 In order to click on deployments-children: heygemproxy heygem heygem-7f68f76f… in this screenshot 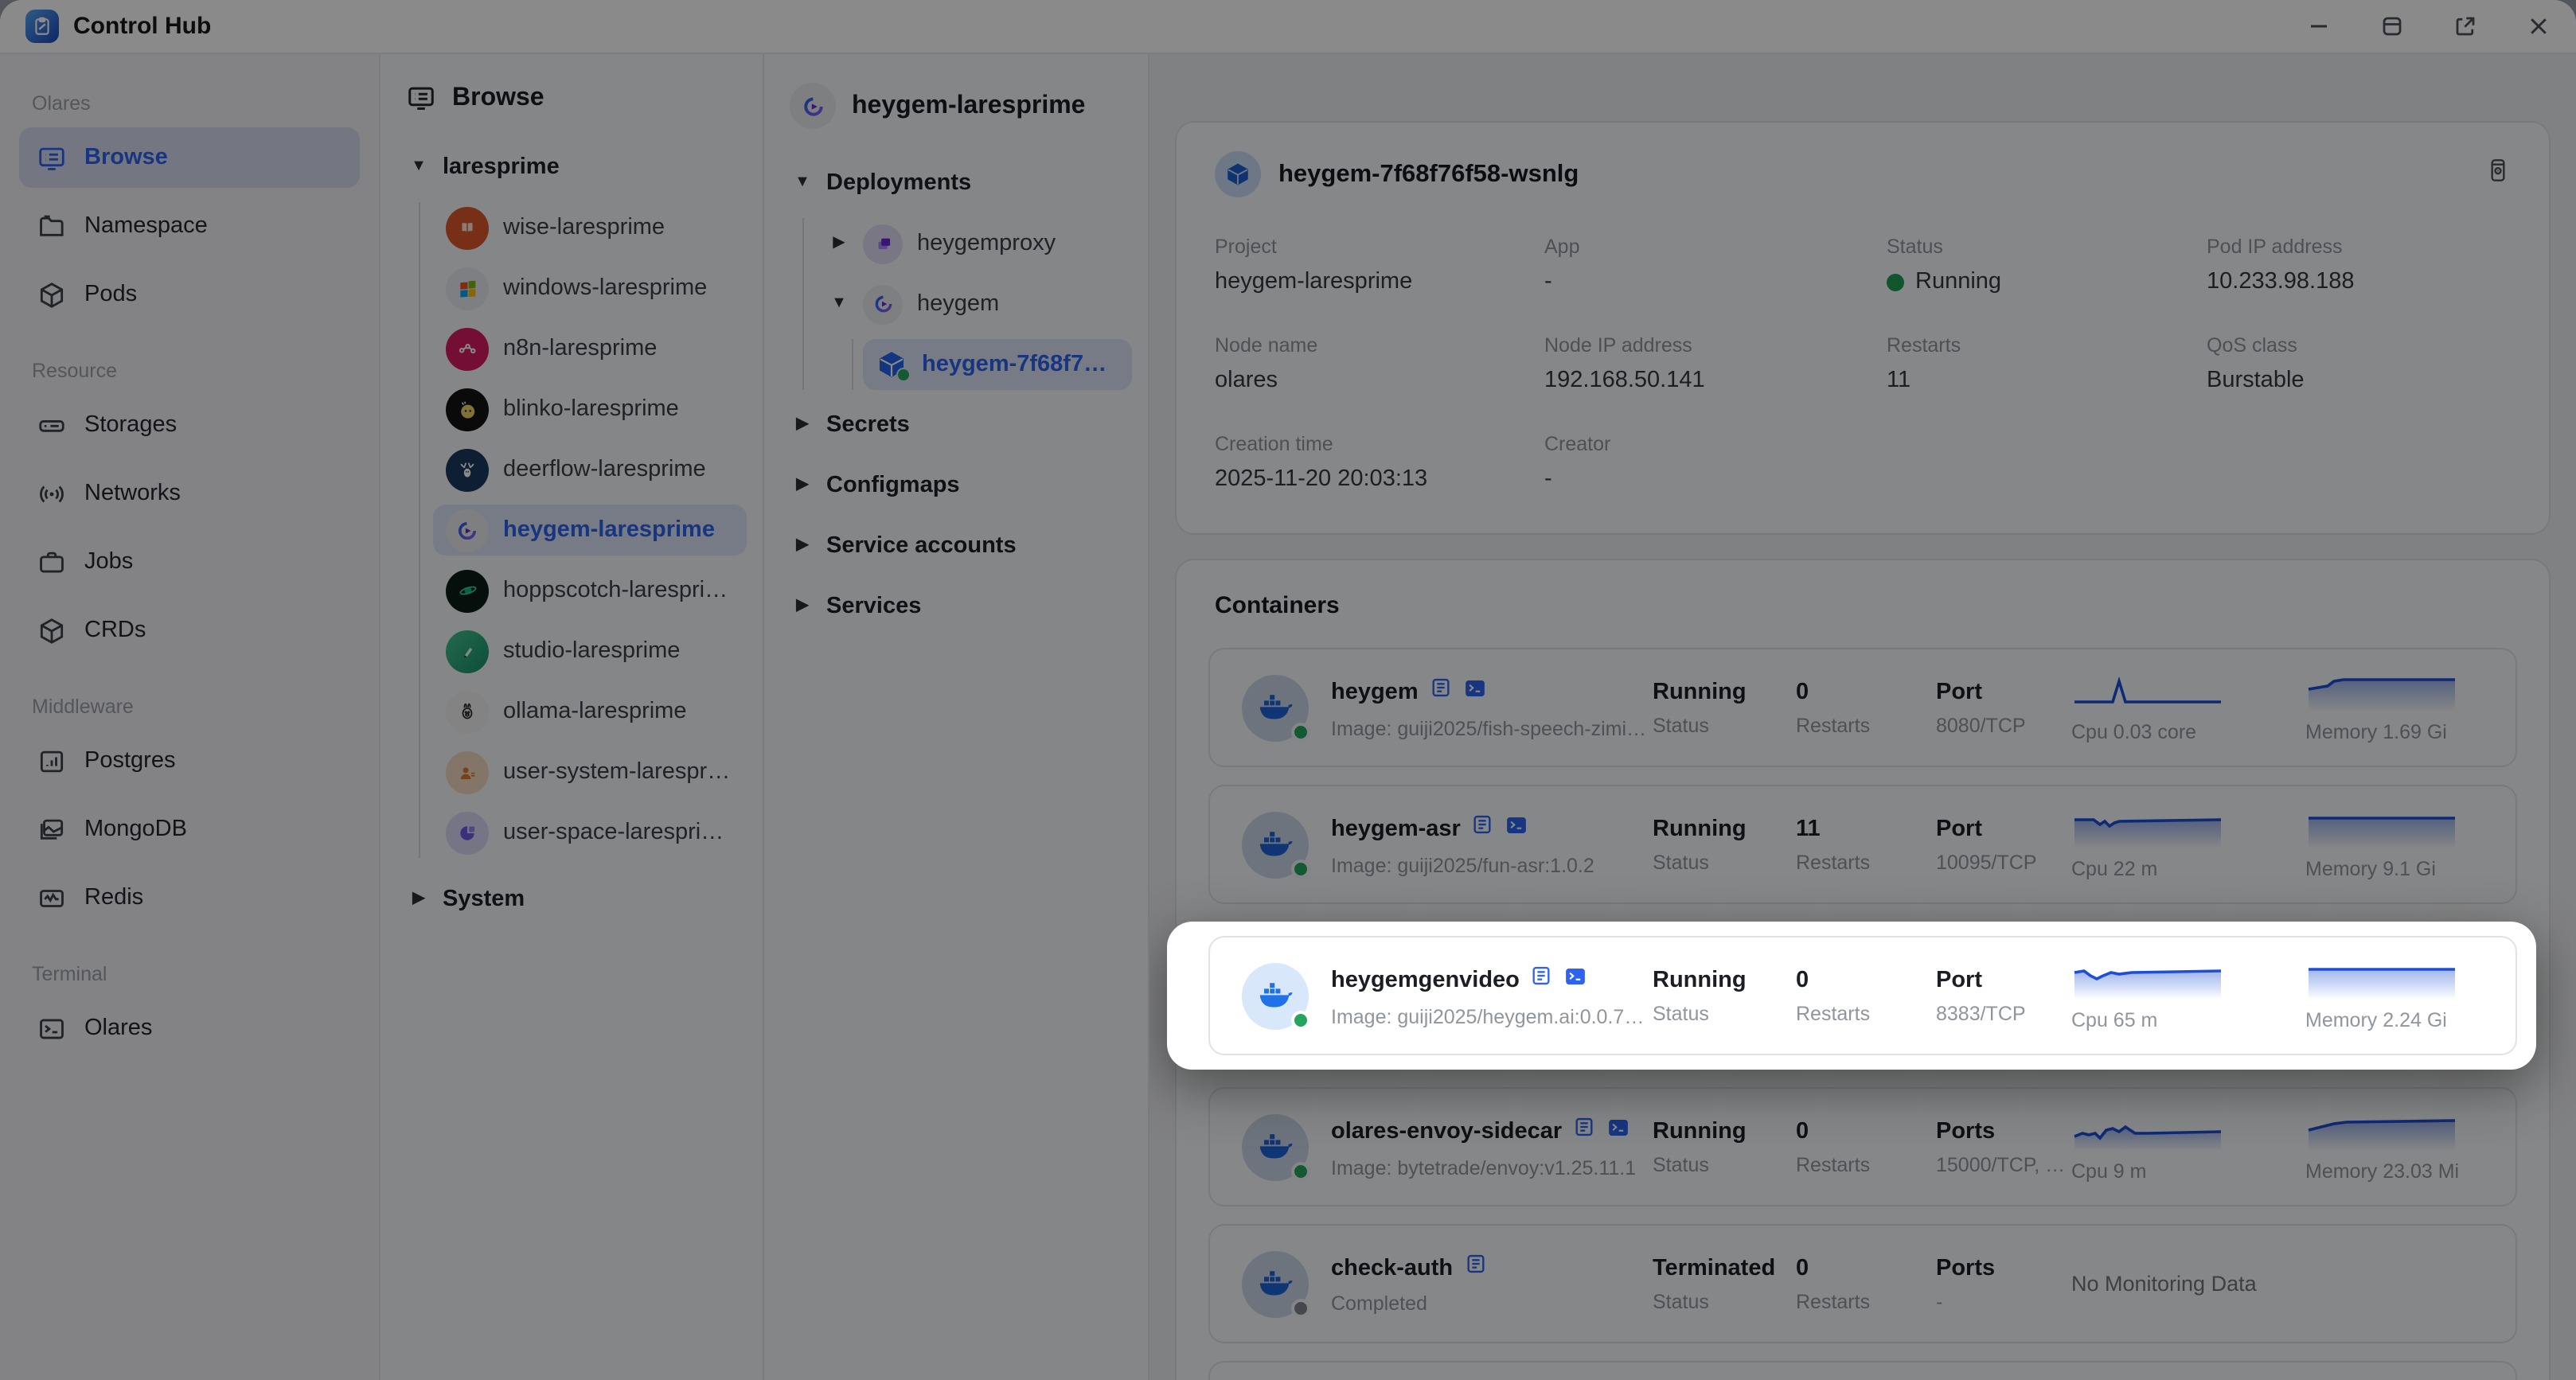, I will do `click(967, 304)`.